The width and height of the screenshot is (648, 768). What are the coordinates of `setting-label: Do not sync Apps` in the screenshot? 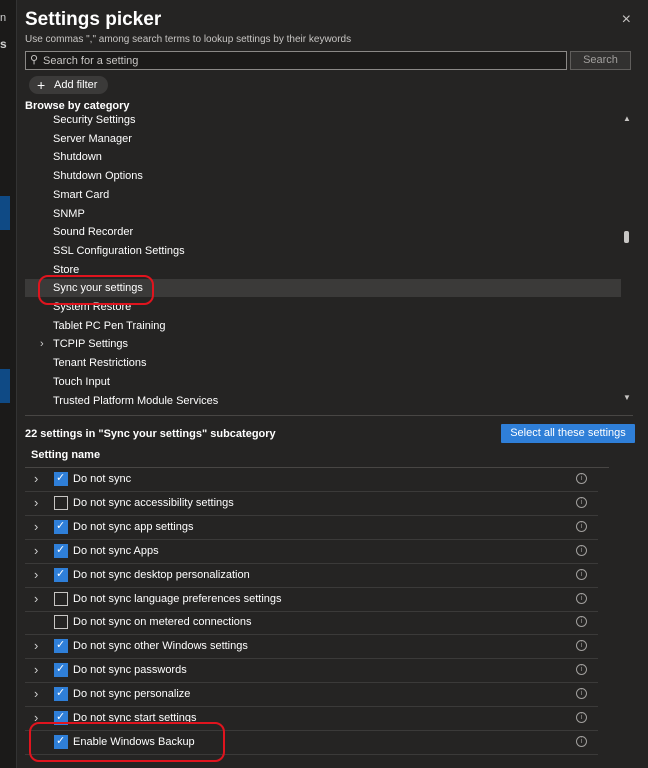 It's located at (116, 550).